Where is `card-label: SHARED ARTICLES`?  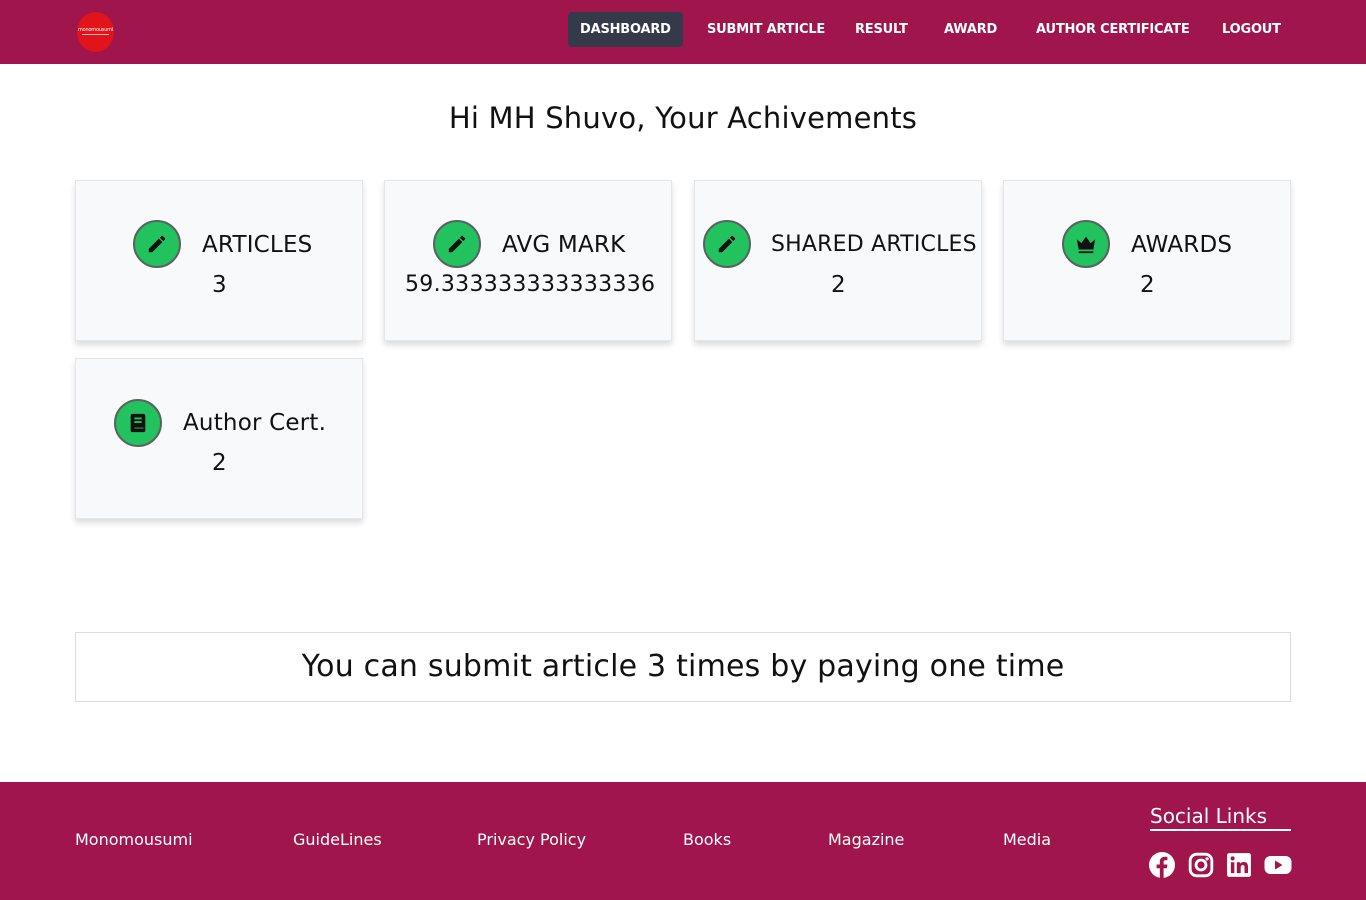
card-label: SHARED ARTICLES is located at coordinates (874, 244).